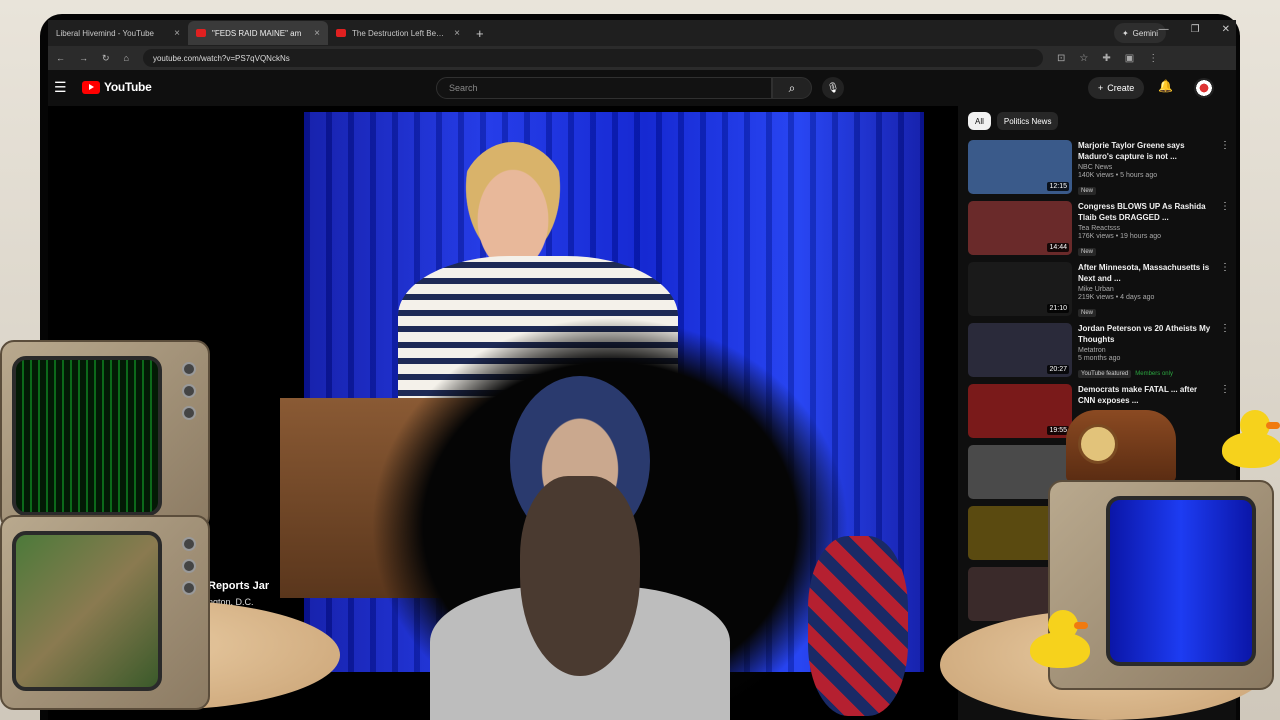 The image size is (1280, 720). I want to click on channel-name: Metatron, so click(1146, 350).